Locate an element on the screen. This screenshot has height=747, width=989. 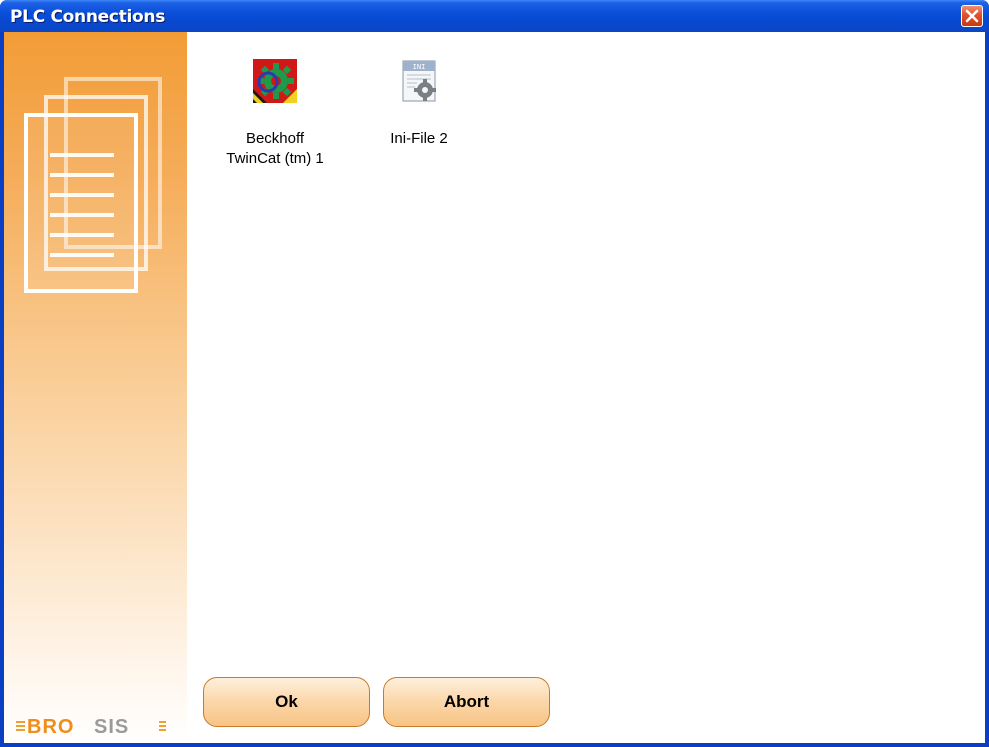
close-icon is located at coordinates (972, 16).